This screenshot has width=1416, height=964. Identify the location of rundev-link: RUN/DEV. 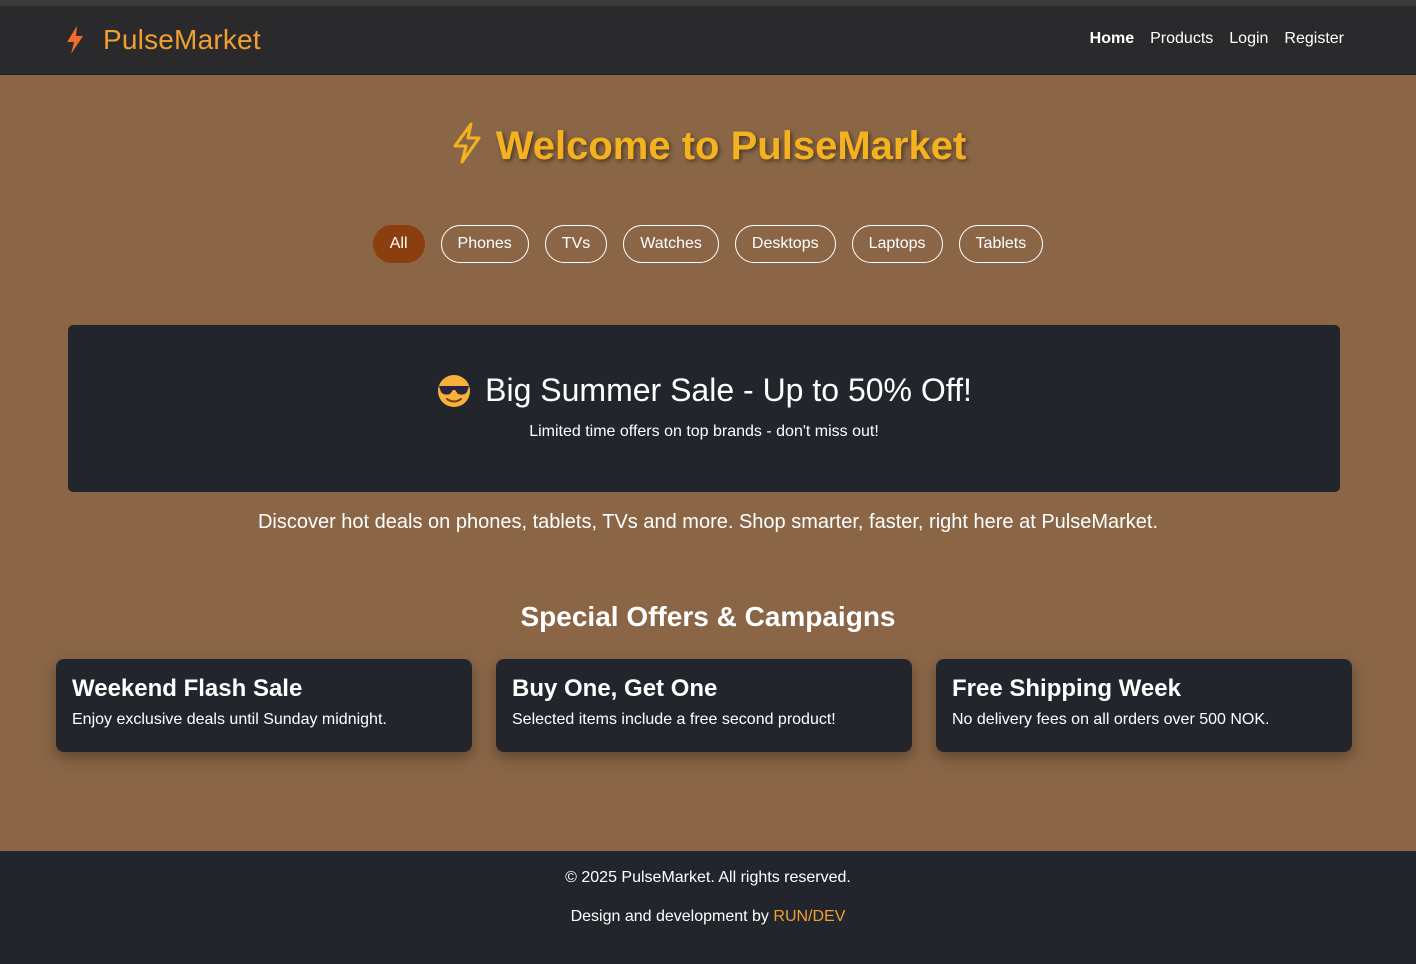
(809, 916).